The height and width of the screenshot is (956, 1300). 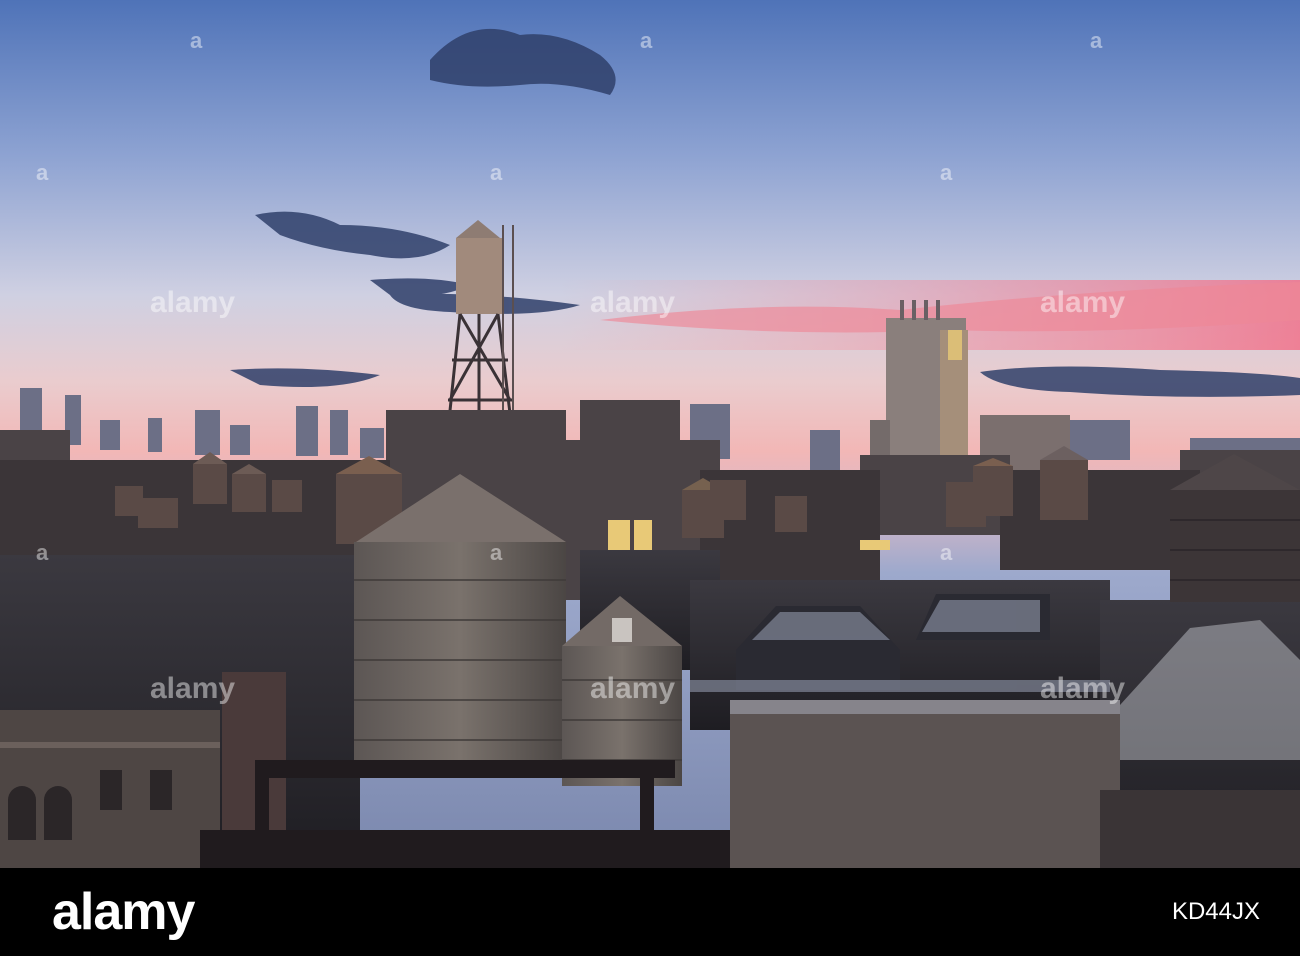 I want to click on stock-footer: alamy KD44JX, so click(x=650, y=912).